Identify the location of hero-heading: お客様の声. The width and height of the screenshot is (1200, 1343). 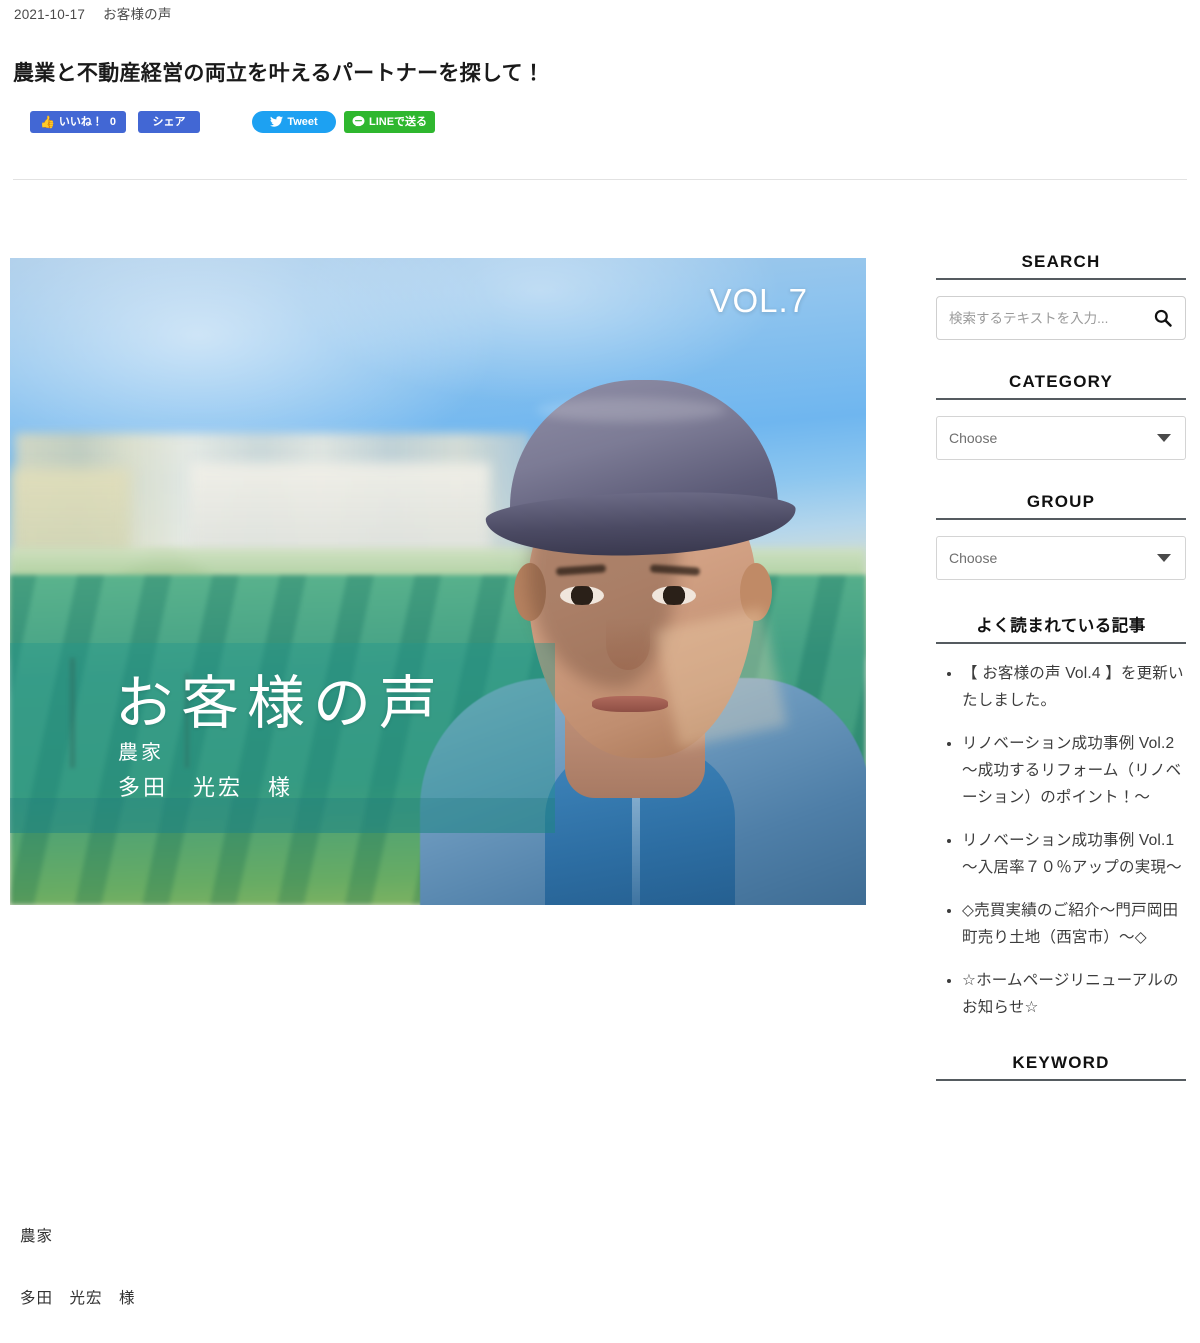
(280, 703).